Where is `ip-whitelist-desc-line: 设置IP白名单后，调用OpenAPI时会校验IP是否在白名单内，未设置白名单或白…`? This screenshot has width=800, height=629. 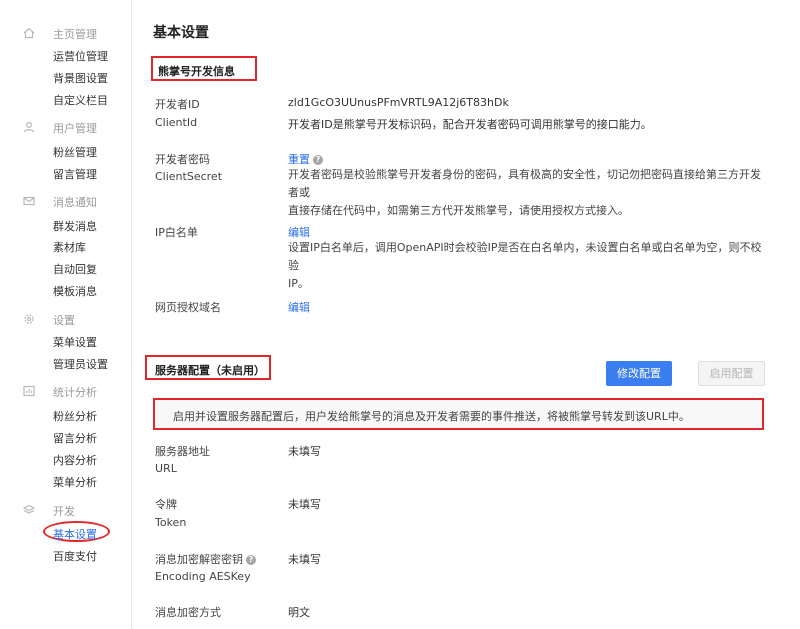 ip-whitelist-desc-line: 设置IP白名单后，调用OpenAPI时会校验IP是否在白名单内，未设置白名单或白… is located at coordinates (525, 256).